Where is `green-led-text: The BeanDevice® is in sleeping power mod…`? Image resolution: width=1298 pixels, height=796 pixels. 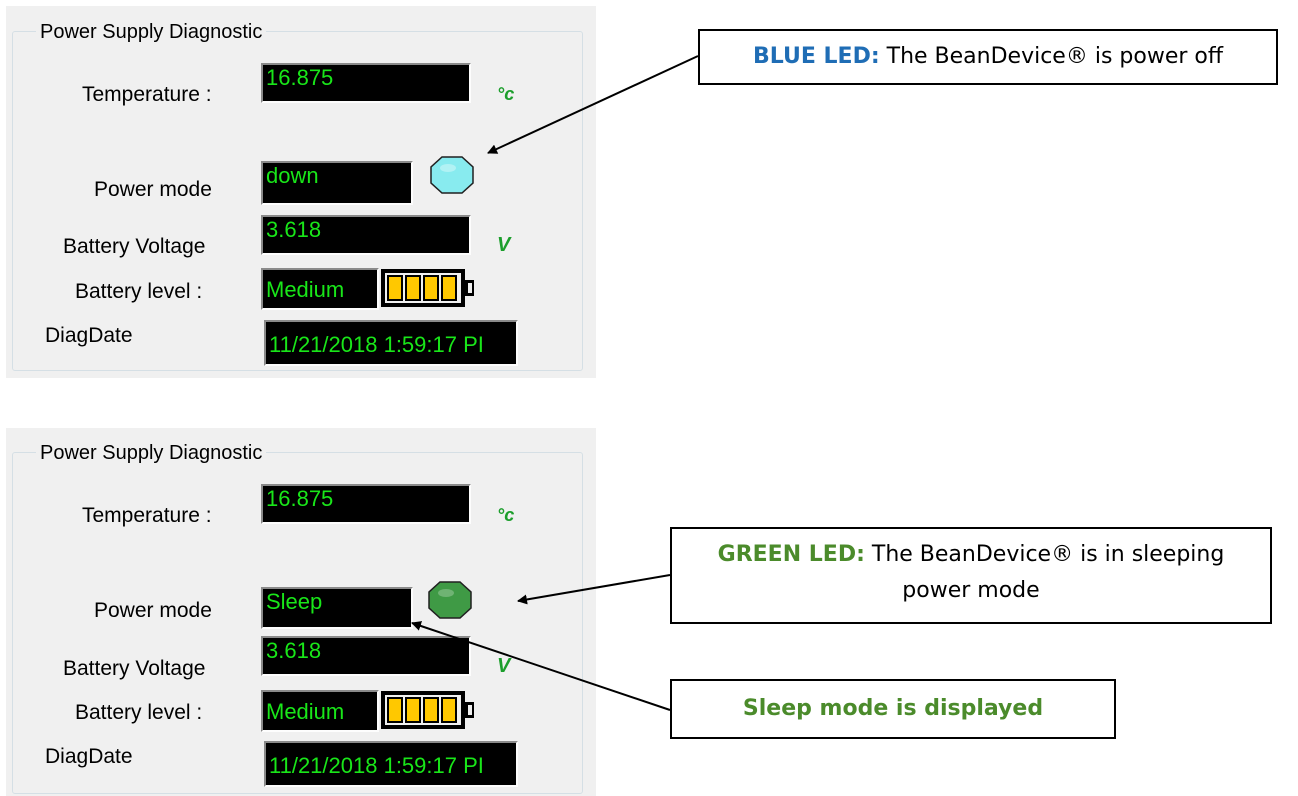 green-led-text: The BeanDevice® is in sleeping power mod… is located at coordinates (1044, 572).